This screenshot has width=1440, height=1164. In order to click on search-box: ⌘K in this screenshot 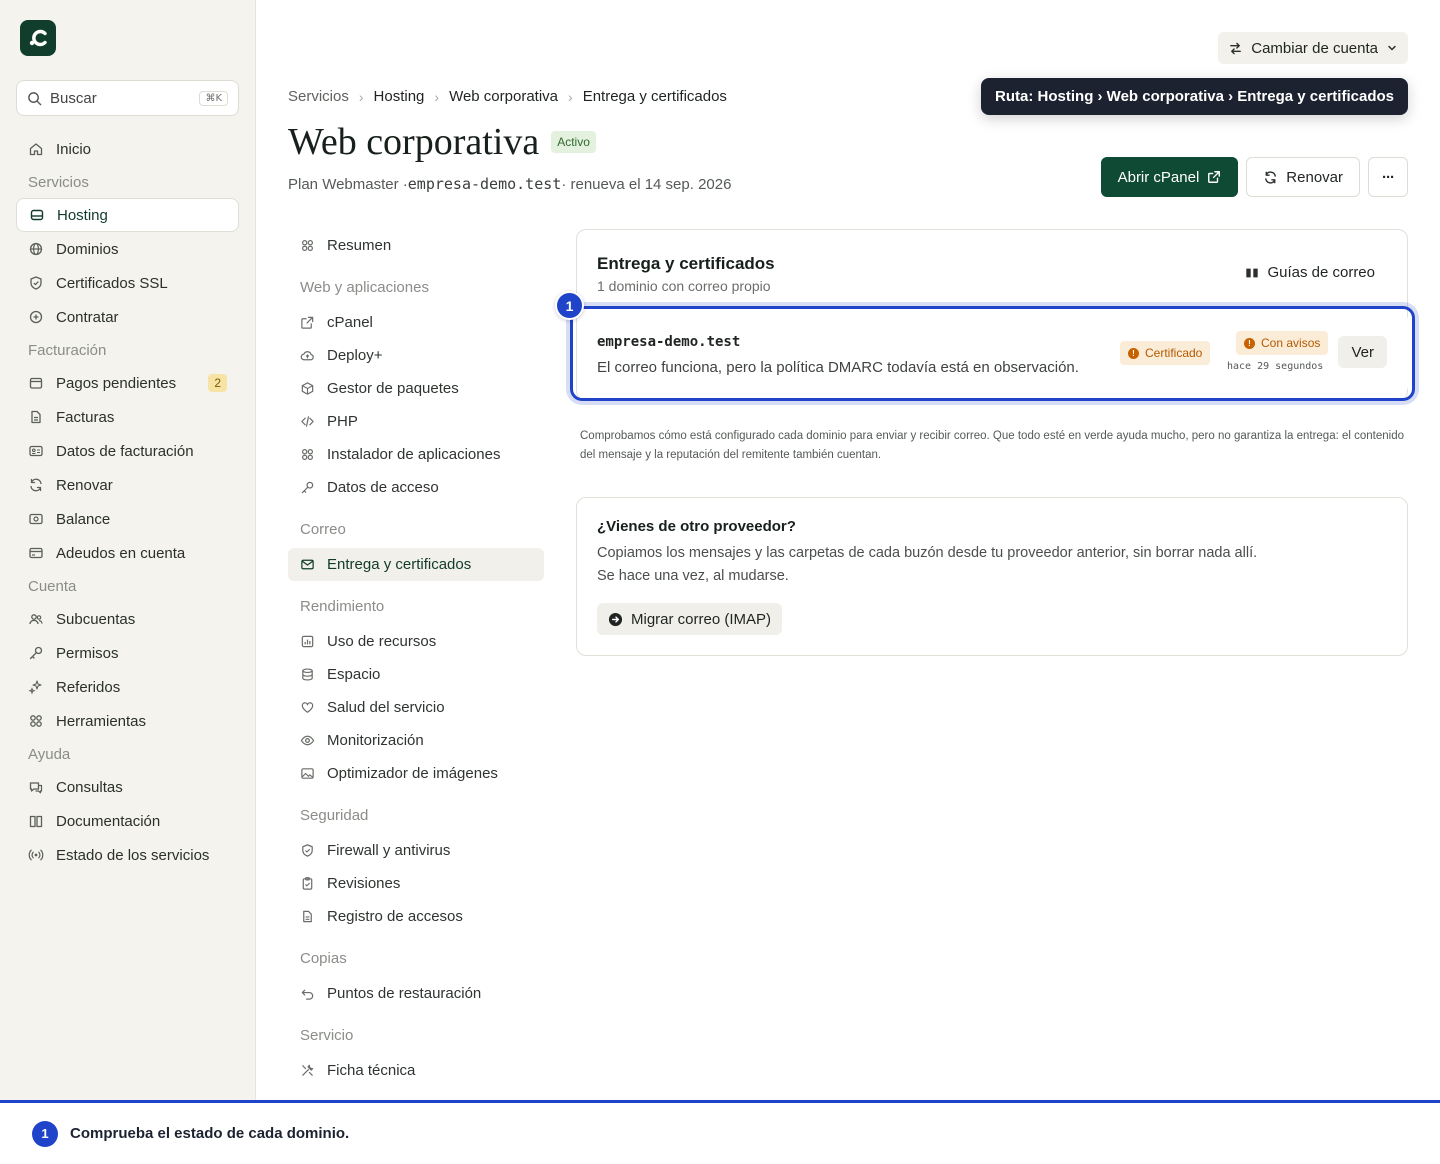, I will do `click(127, 98)`.